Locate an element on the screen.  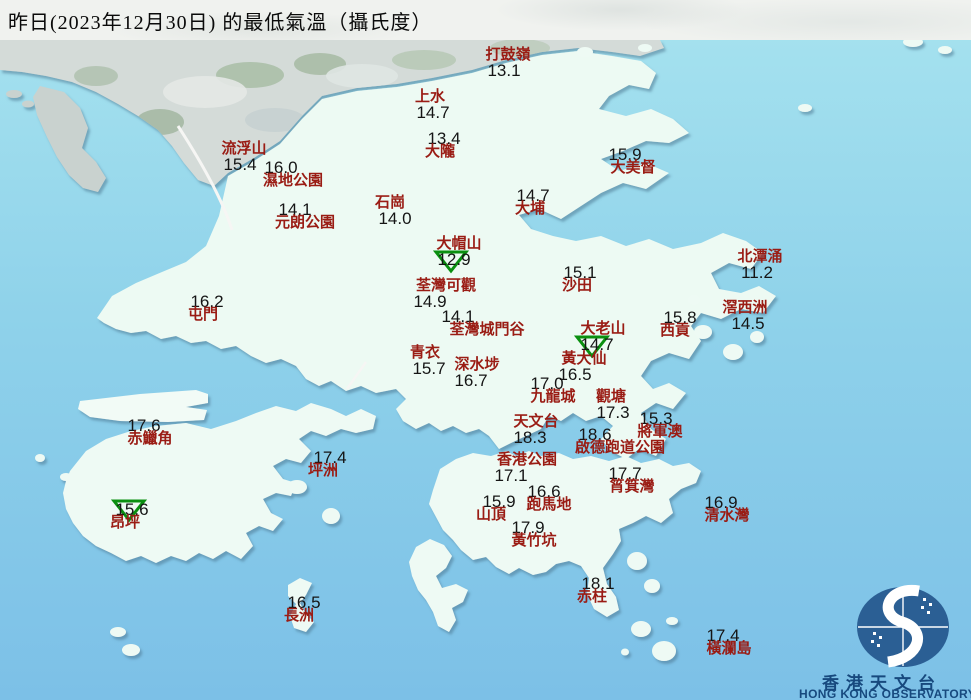
title-band: 昨日(2023年12月30日) 的最低氣溫（攝氏度） is located at coordinates (485, 20).